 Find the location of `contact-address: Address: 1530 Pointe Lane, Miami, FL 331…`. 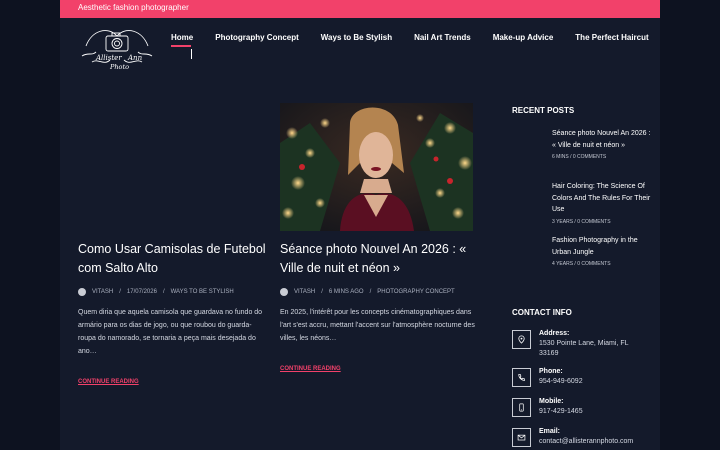

contact-address: Address: 1530 Pointe Lane, Miami, FL 331… is located at coordinates (587, 345).